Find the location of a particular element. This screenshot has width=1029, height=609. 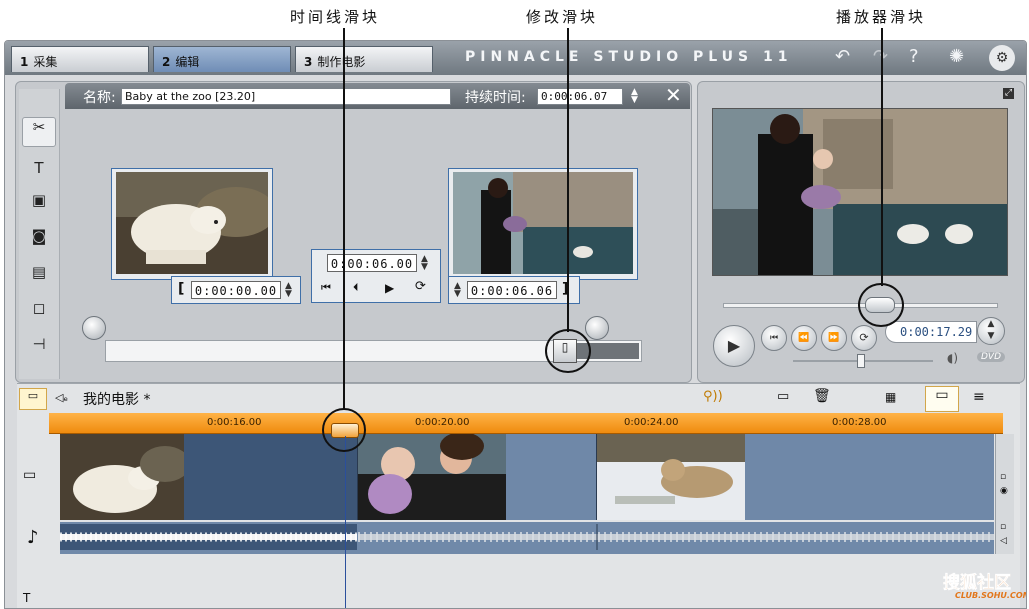

player-timecode-stepper: ▲ ▼ is located at coordinates (991, 331).